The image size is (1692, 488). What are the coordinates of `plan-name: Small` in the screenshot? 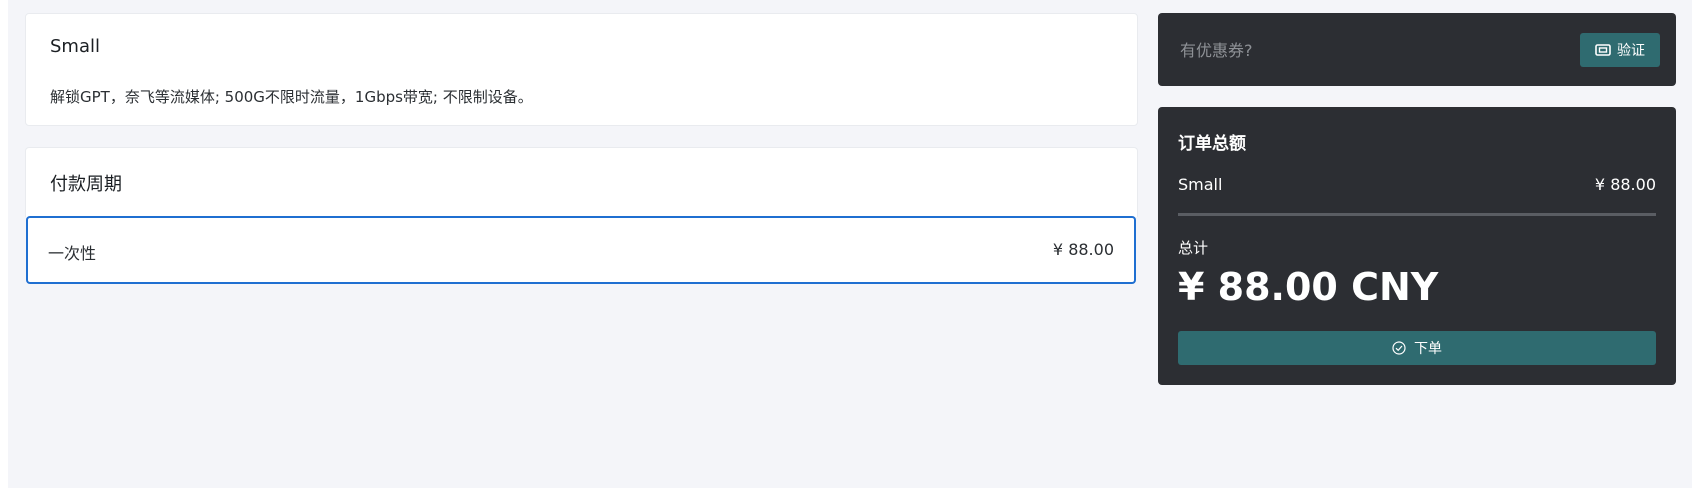 It's located at (75, 46).